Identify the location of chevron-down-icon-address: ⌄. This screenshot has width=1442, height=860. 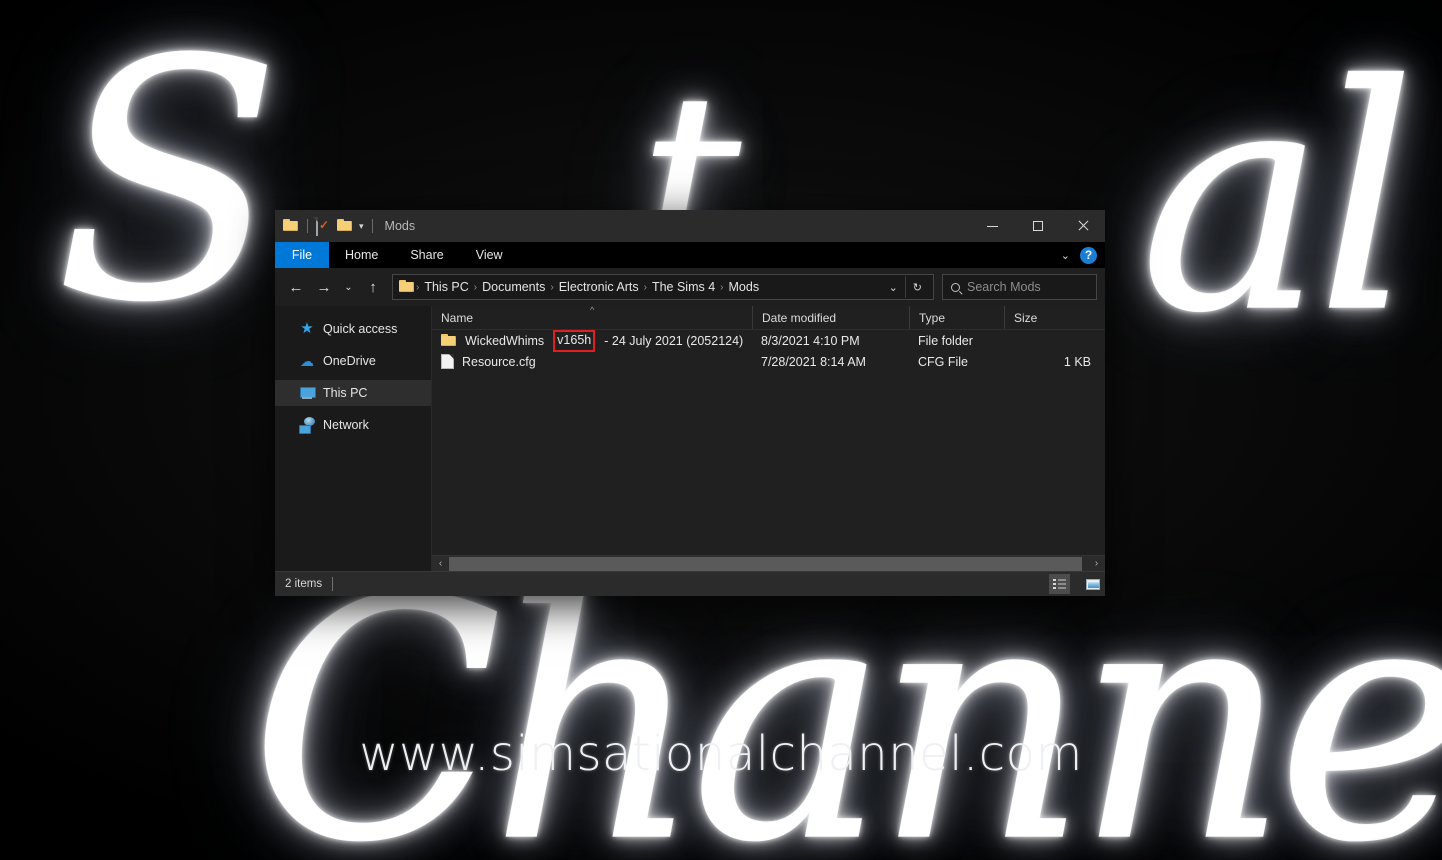
(893, 287).